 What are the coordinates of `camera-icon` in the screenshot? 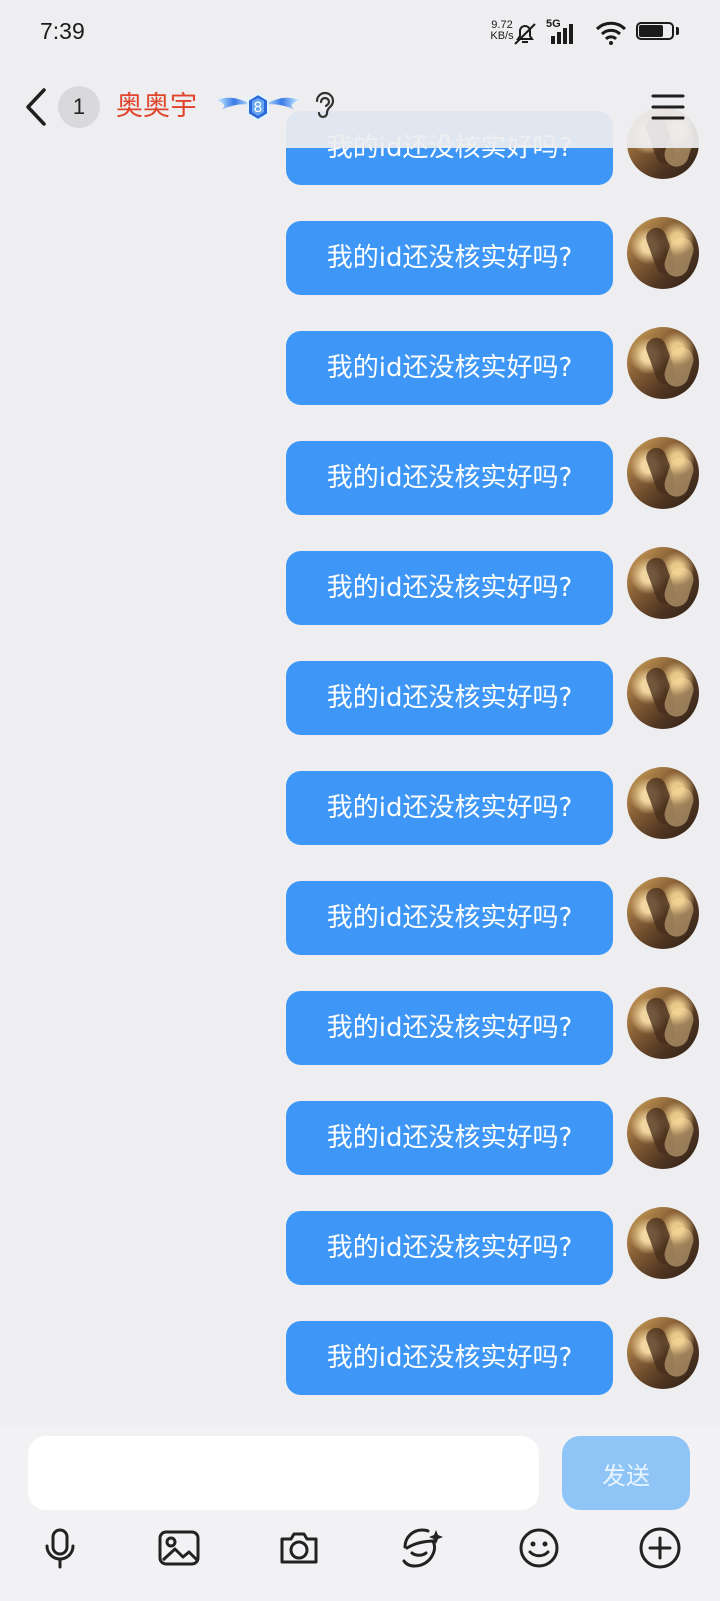 It's located at (299, 1548).